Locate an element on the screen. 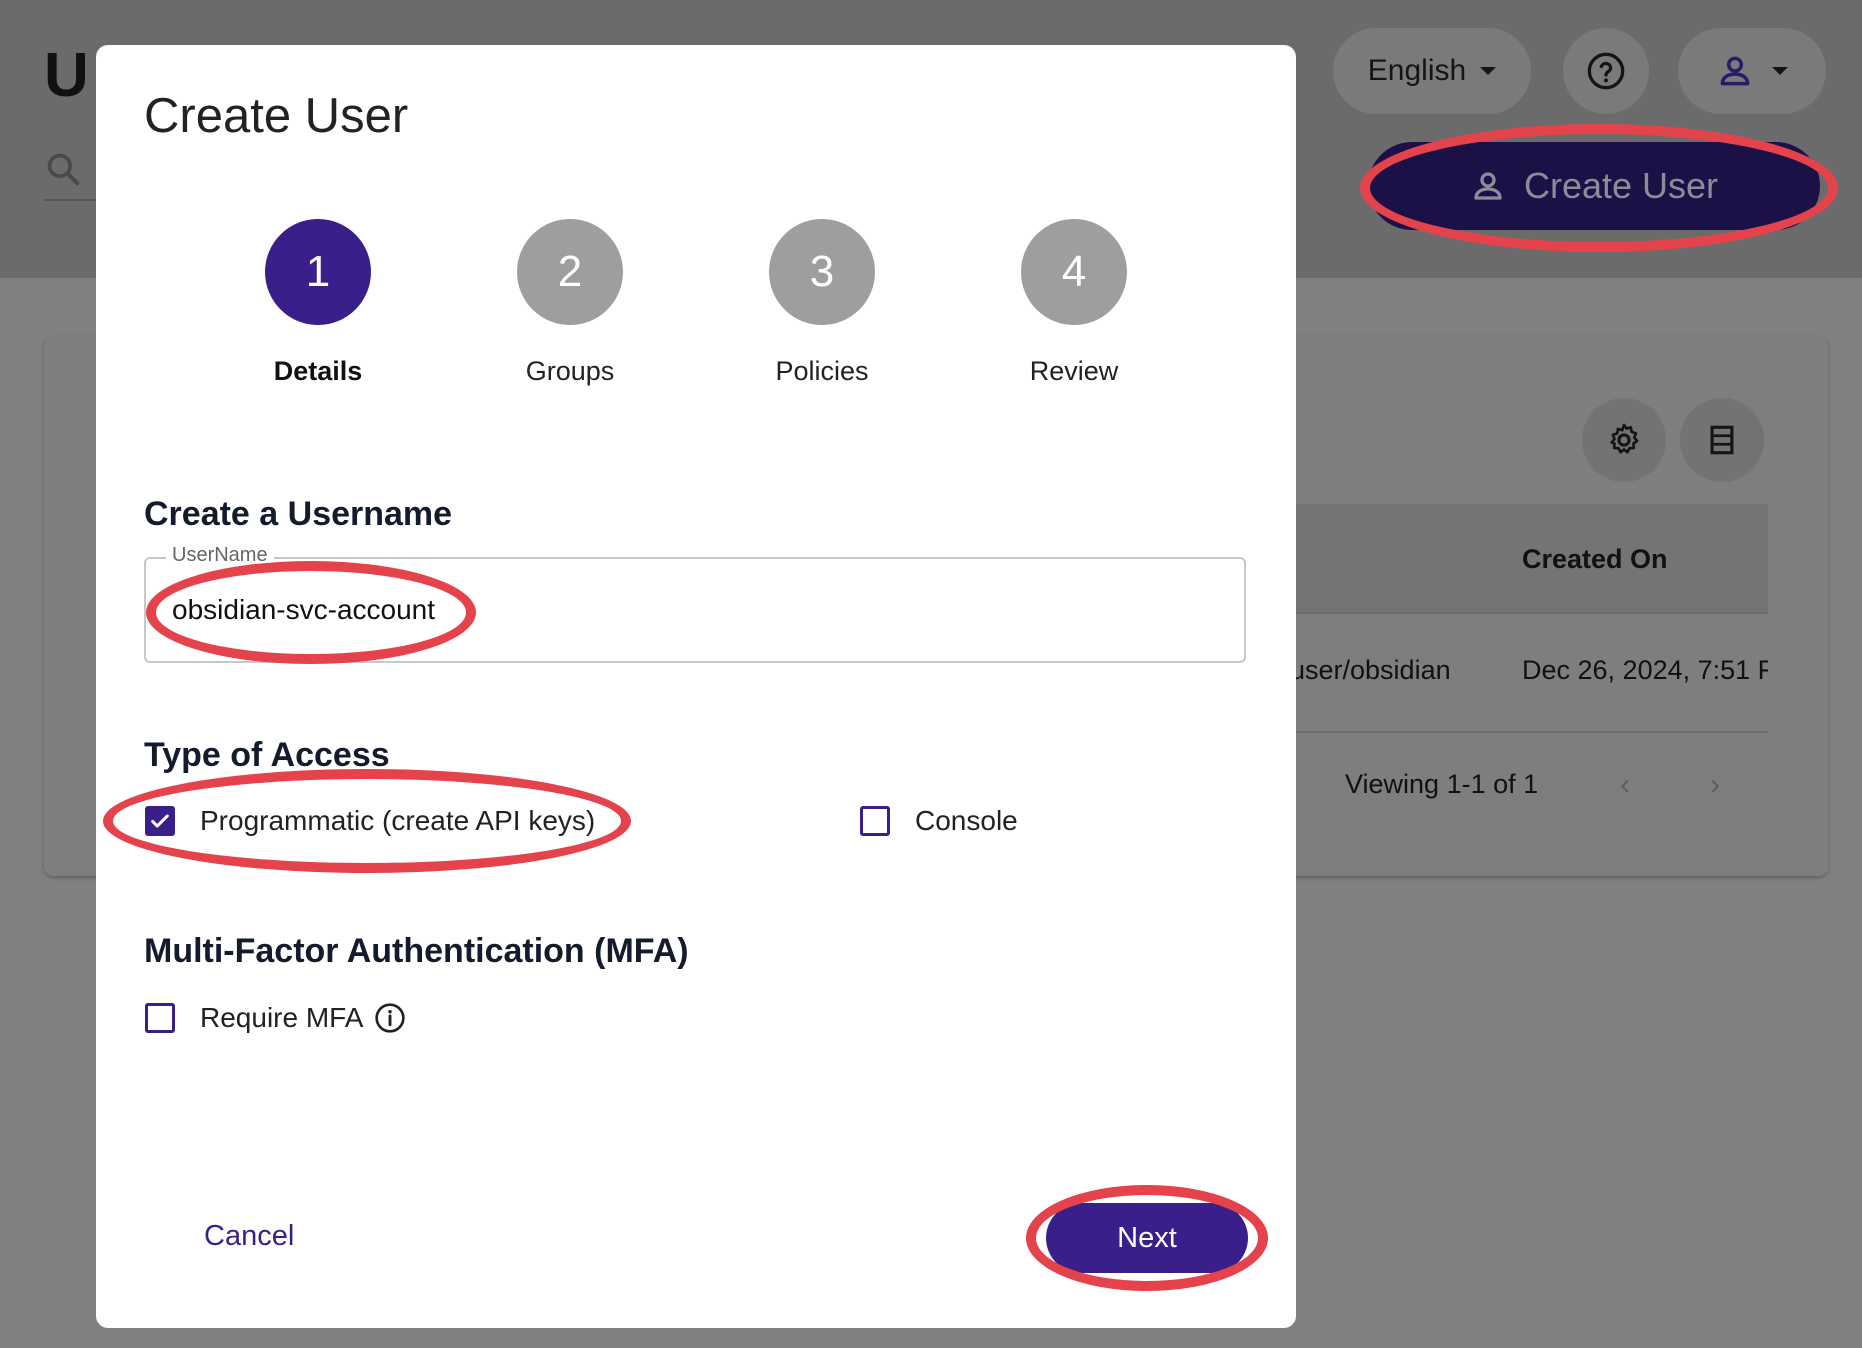 The width and height of the screenshot is (1862, 1348). step-3-label: Policies is located at coordinates (822, 371).